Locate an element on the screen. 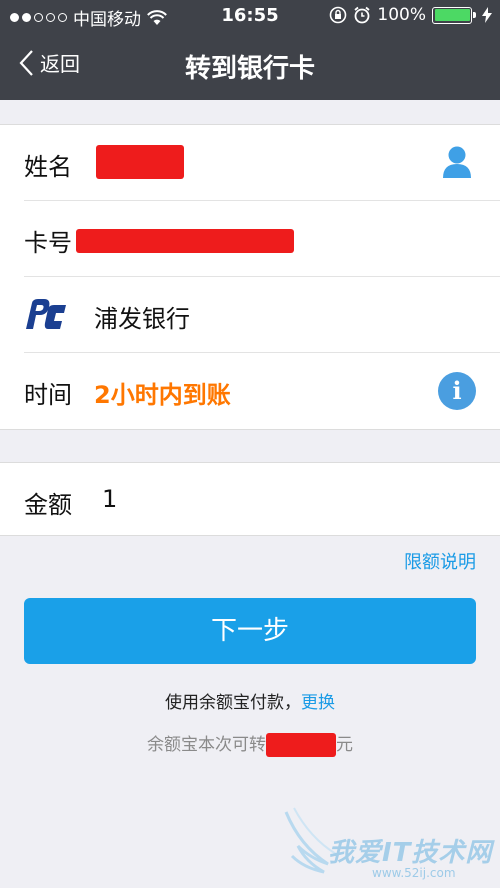 This screenshot has height=888, width=500. lock-rotation-icon is located at coordinates (338, 15).